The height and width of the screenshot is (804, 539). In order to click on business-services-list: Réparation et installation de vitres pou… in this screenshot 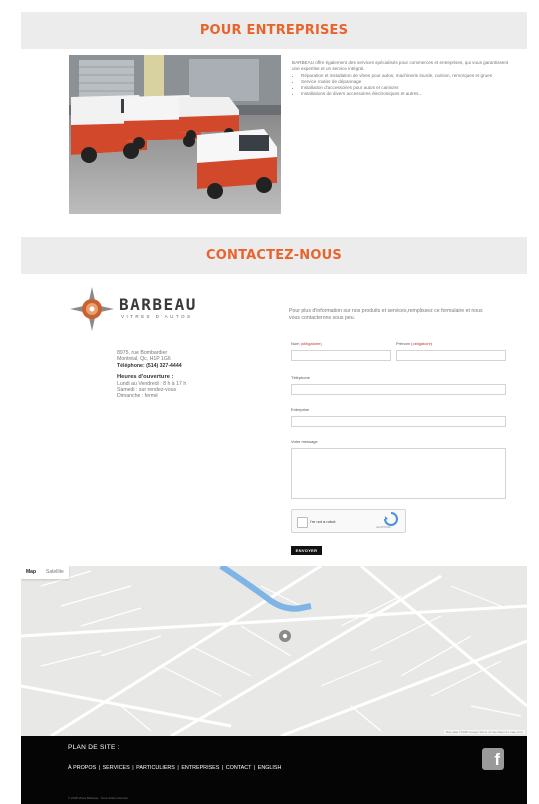, I will do `click(403, 85)`.